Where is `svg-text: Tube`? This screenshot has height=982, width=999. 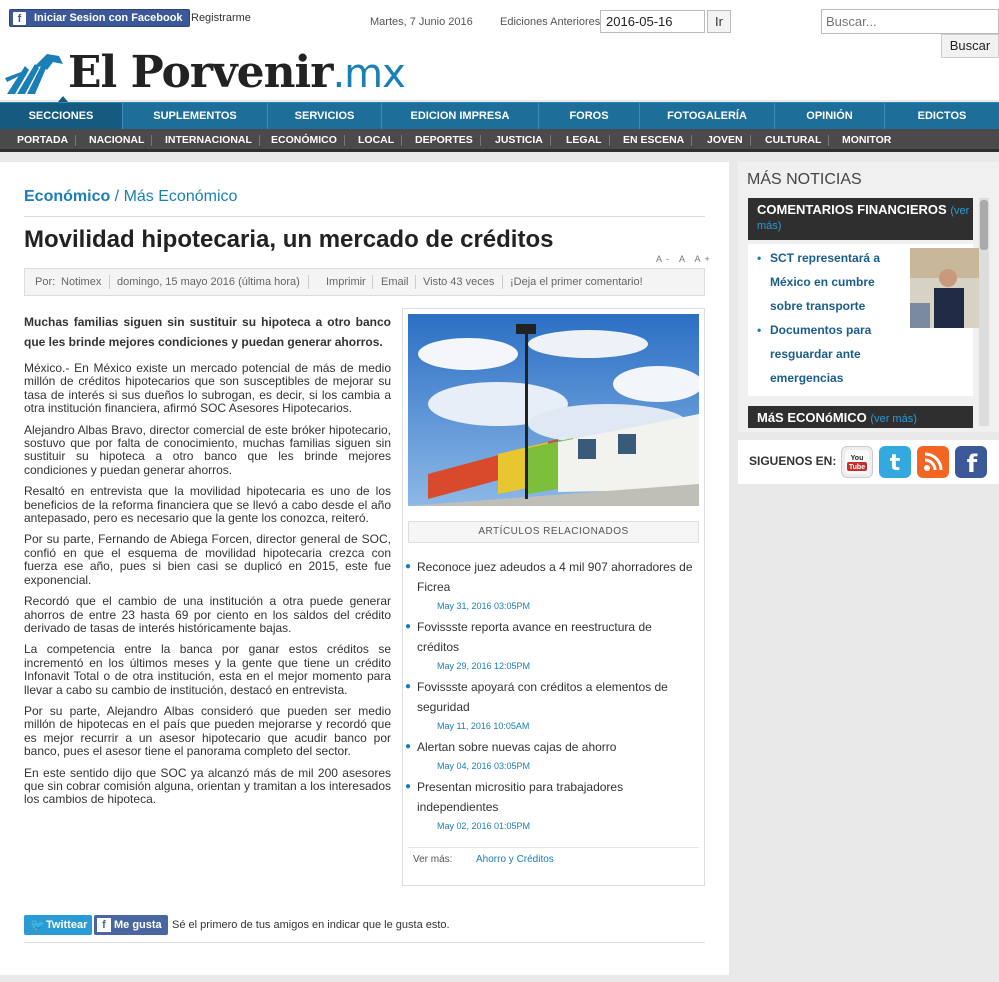
svg-text: Tube is located at coordinates (857, 467).